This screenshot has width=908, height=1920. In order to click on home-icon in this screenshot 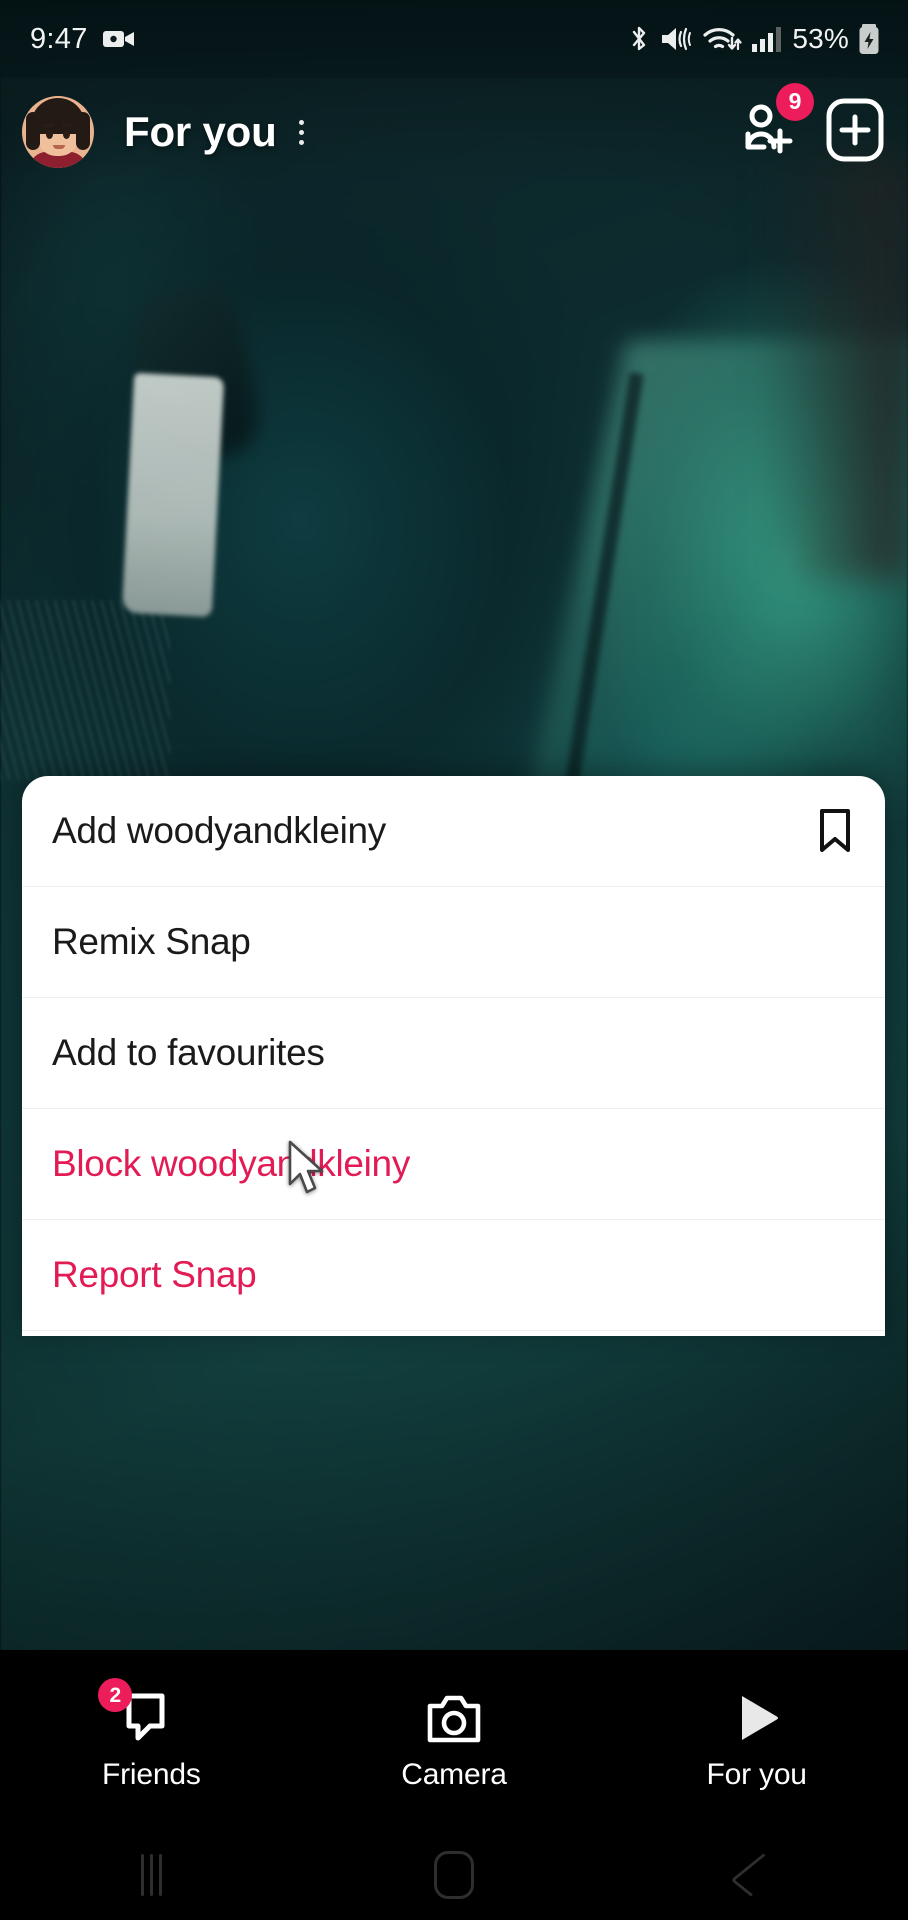, I will do `click(454, 1875)`.